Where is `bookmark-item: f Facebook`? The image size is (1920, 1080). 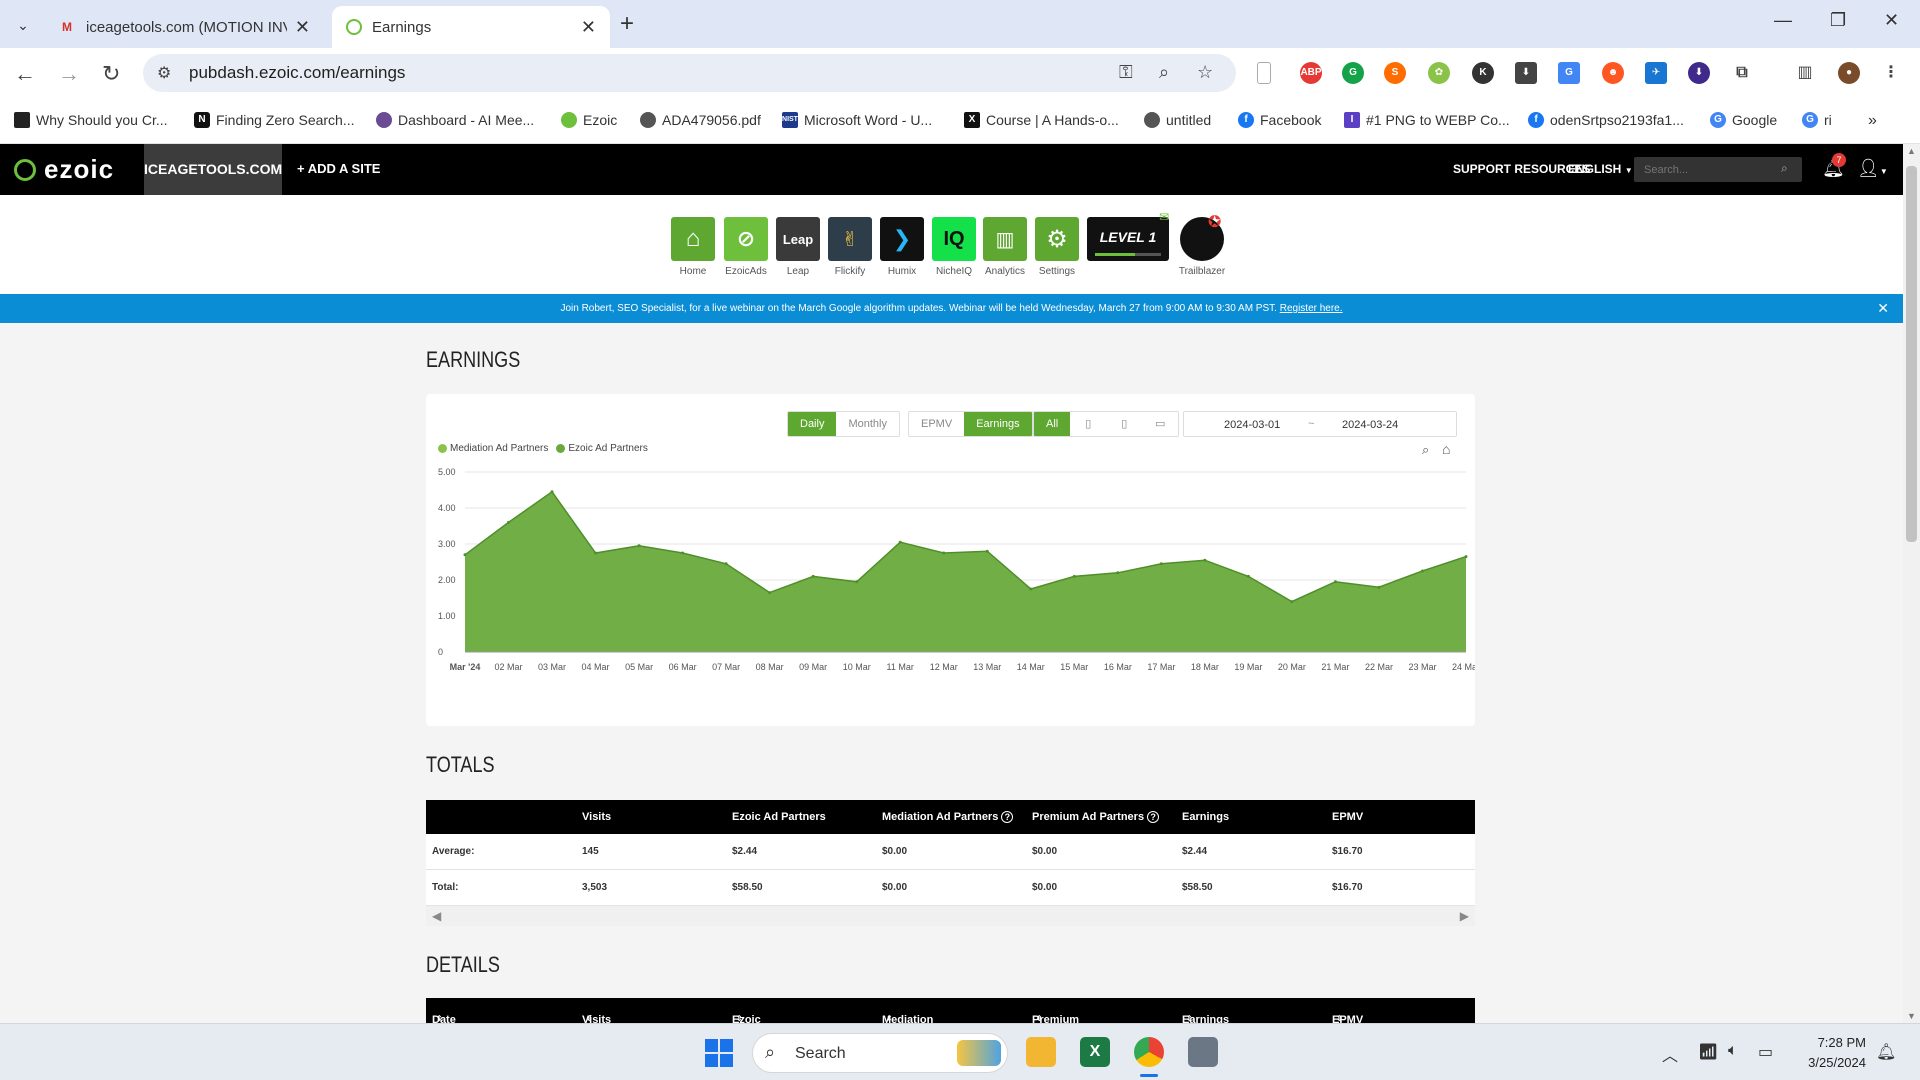
bookmark-item: f Facebook is located at coordinates (1279, 120).